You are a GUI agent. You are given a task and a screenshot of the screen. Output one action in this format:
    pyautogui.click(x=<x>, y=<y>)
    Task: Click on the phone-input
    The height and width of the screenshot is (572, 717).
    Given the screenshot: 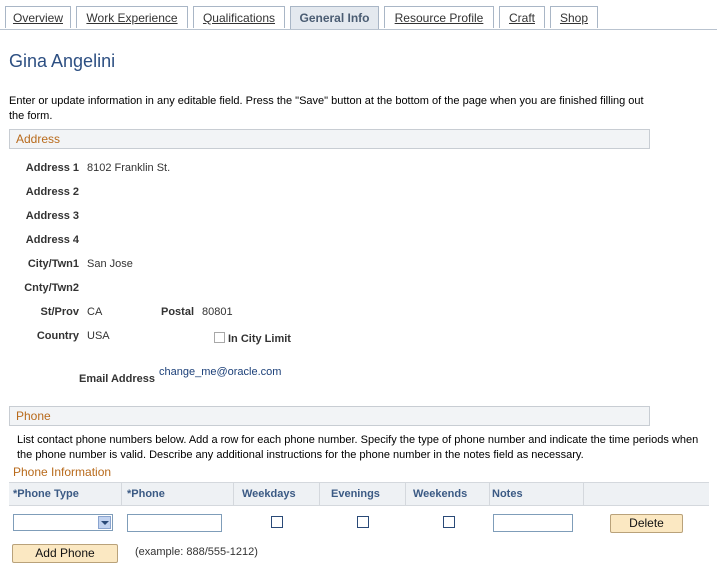 What is the action you would take?
    pyautogui.click(x=174, y=523)
    